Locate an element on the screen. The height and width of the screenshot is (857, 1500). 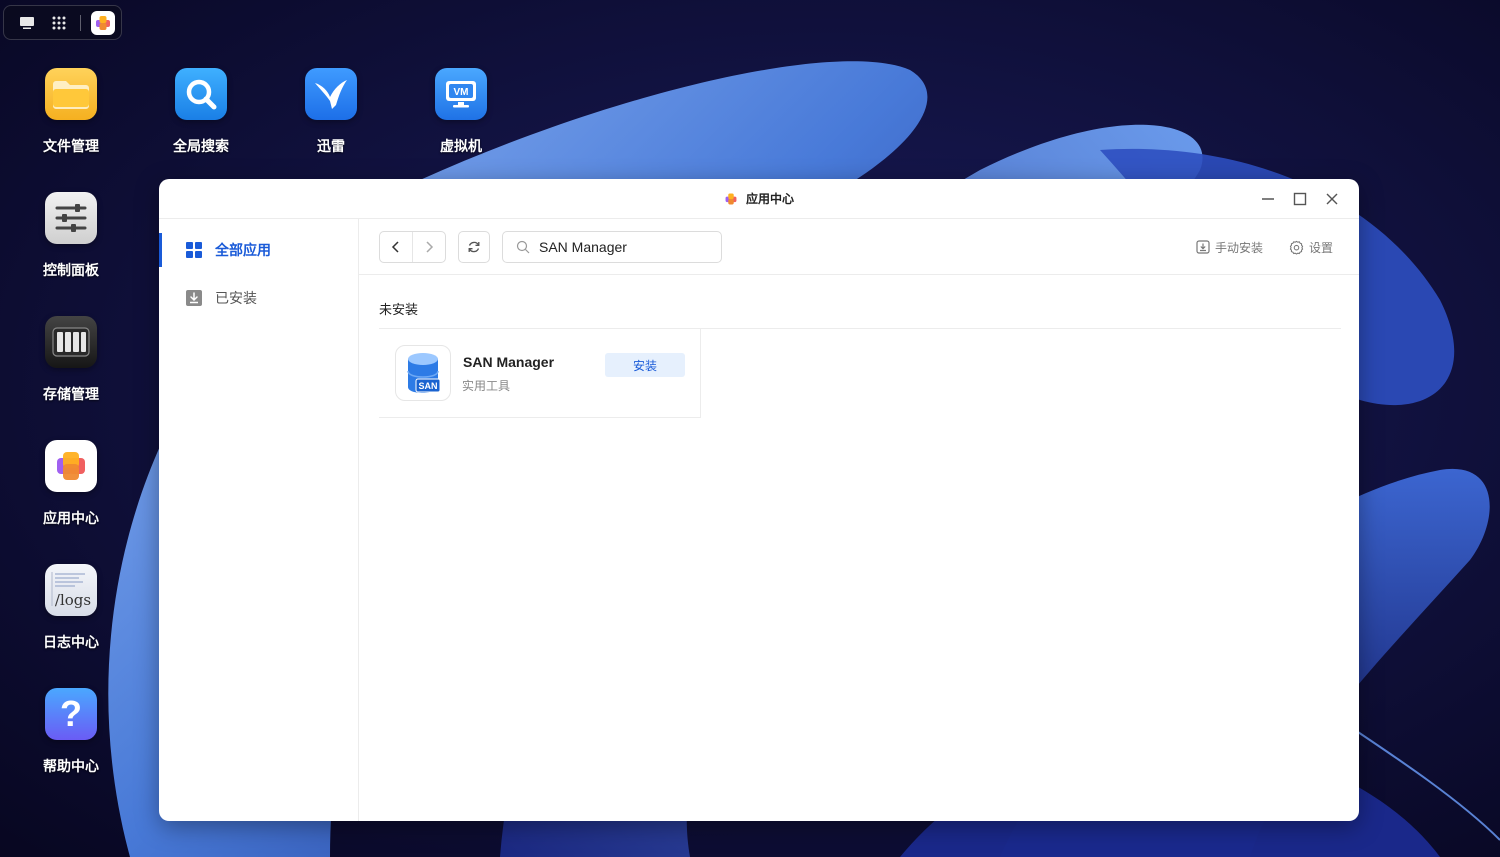
san-badge-text: SAN is located at coordinates (427, 386).